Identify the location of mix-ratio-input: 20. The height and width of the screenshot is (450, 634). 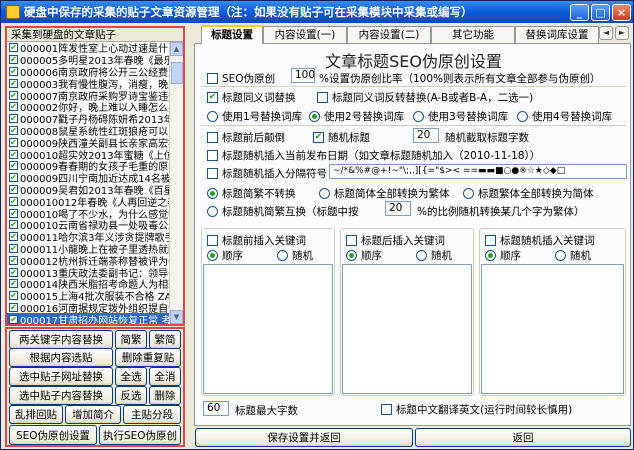
(398, 208).